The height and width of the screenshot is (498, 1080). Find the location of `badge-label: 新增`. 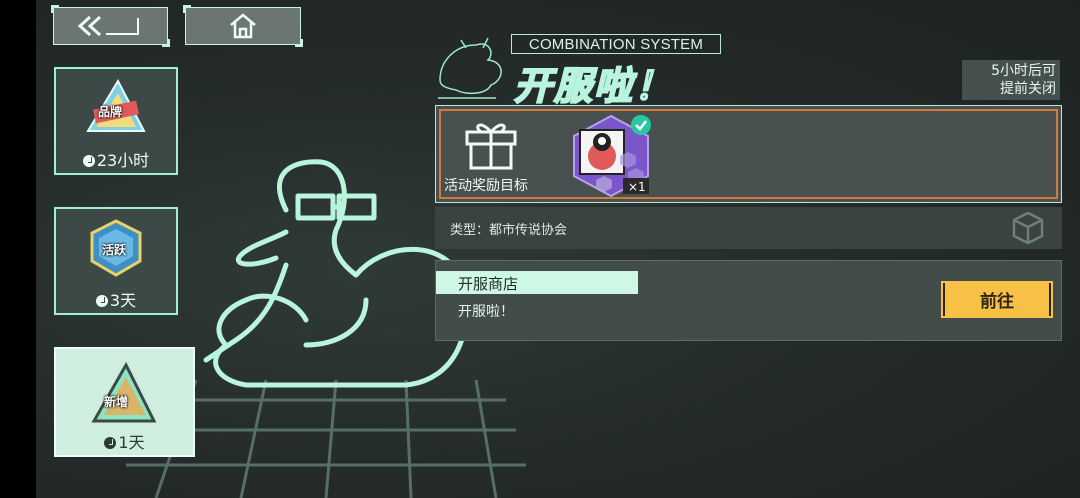

badge-label: 新增 is located at coordinates (116, 402).